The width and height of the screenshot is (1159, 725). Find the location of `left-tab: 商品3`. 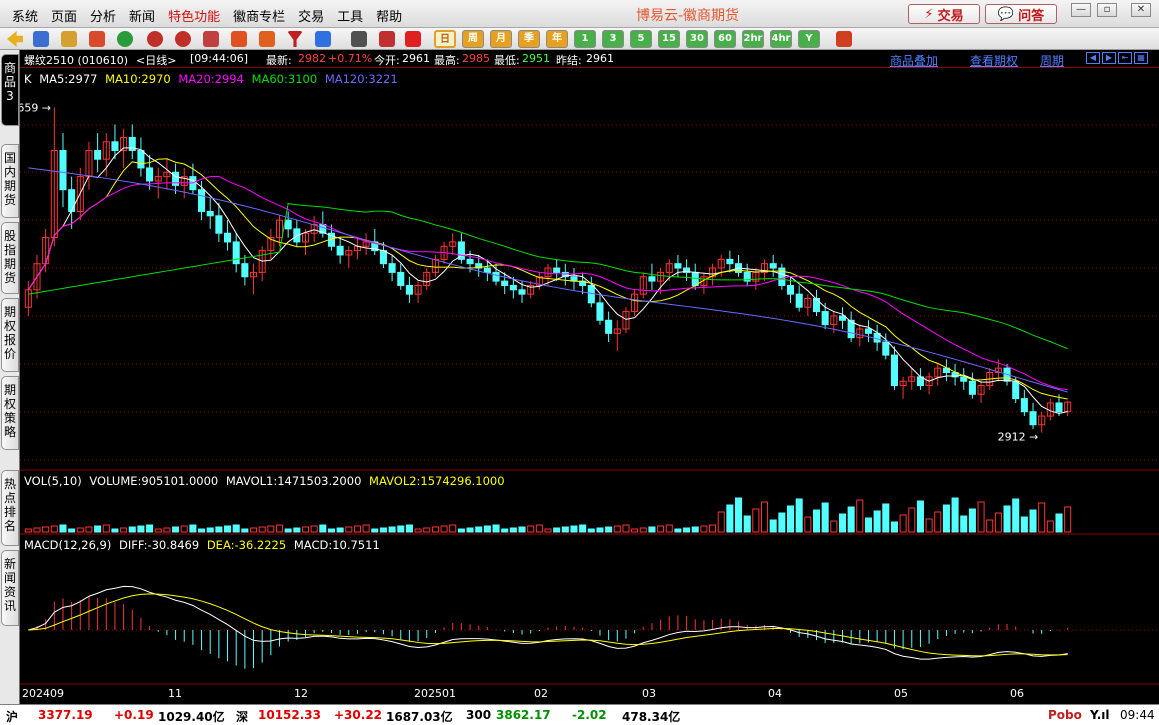

left-tab: 商品3 is located at coordinates (10, 90).